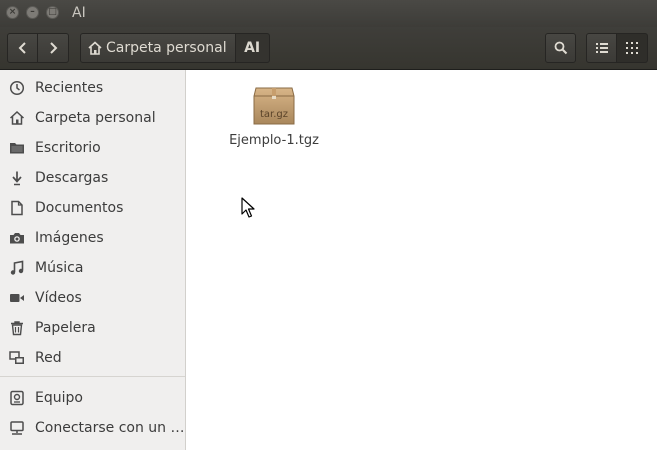 The image size is (657, 450). Describe the element at coordinates (274, 106) in the screenshot. I see `archive-icon: tar.gz` at that location.